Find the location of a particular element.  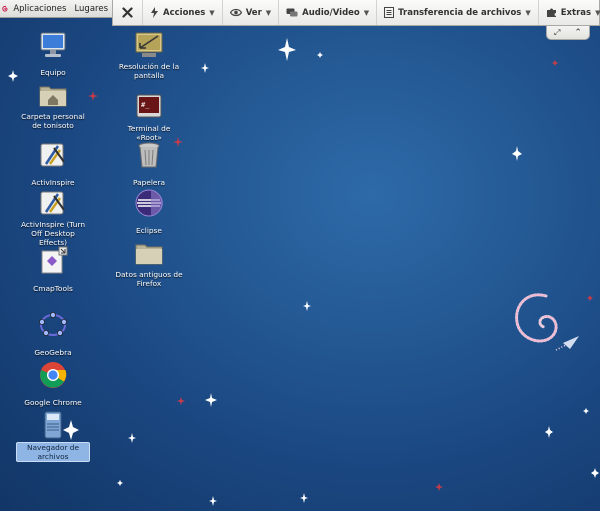

icon-label: CmapTools is located at coordinates (53, 288).